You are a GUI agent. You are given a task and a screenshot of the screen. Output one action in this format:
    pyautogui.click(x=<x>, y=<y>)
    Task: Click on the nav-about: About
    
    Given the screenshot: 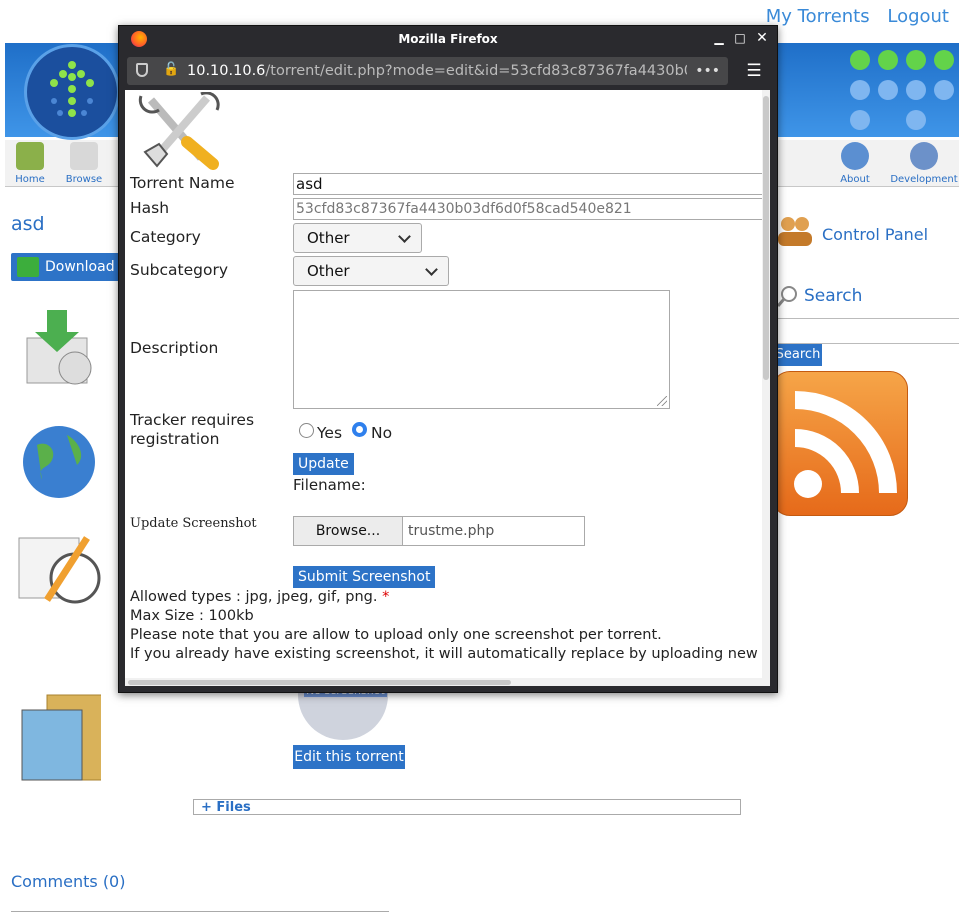 What is the action you would take?
    pyautogui.click(x=855, y=162)
    